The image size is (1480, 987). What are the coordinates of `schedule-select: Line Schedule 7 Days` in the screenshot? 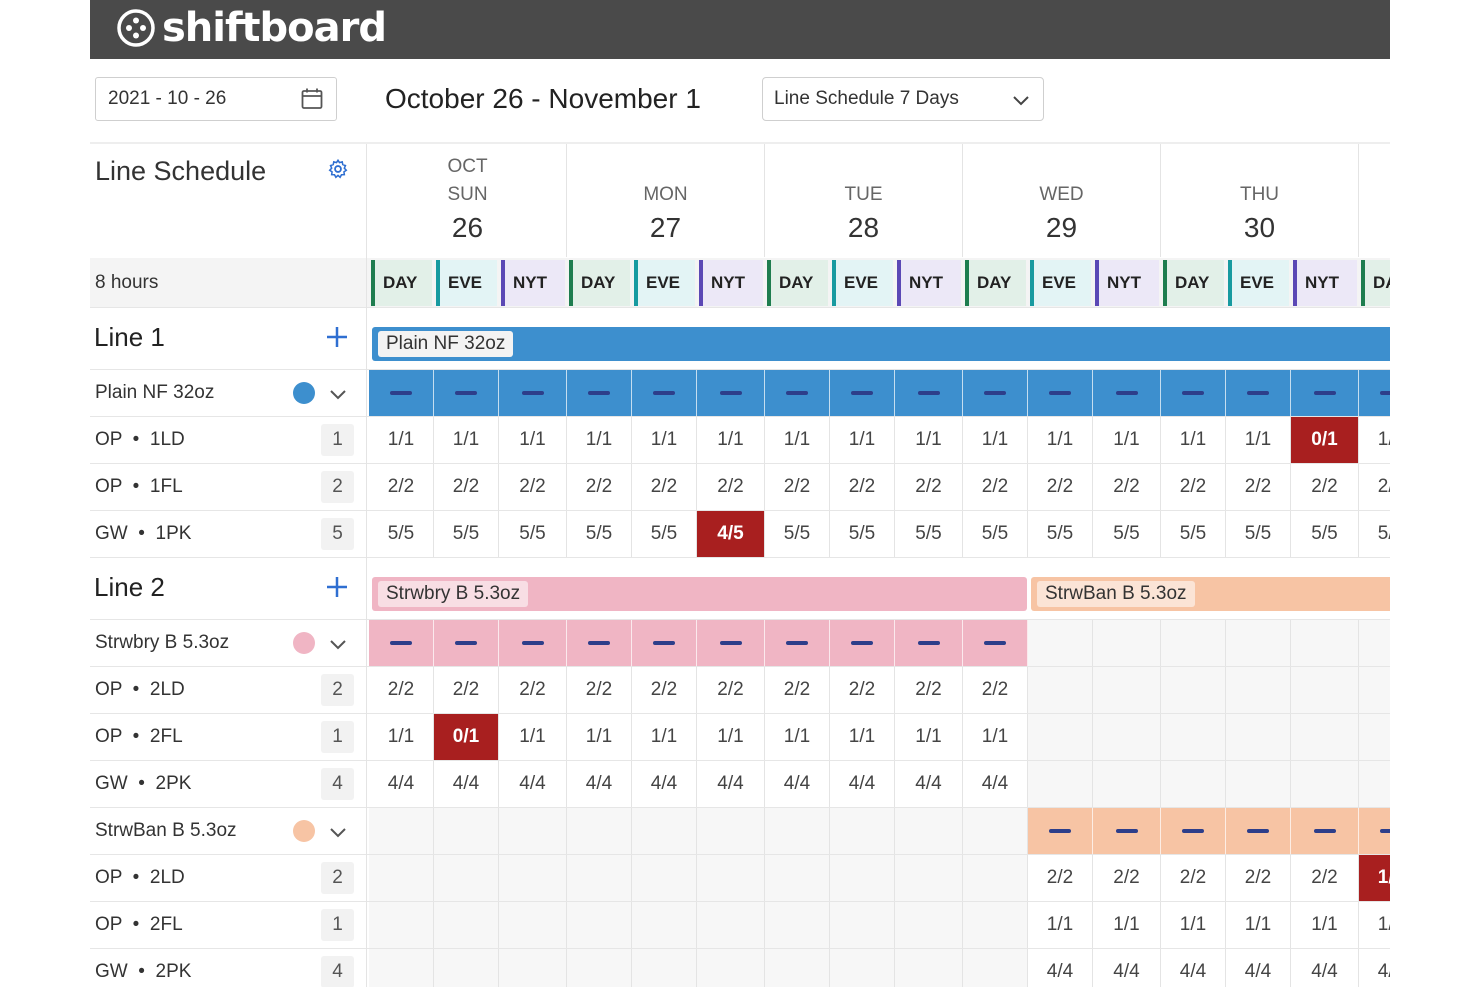 It's located at (903, 99).